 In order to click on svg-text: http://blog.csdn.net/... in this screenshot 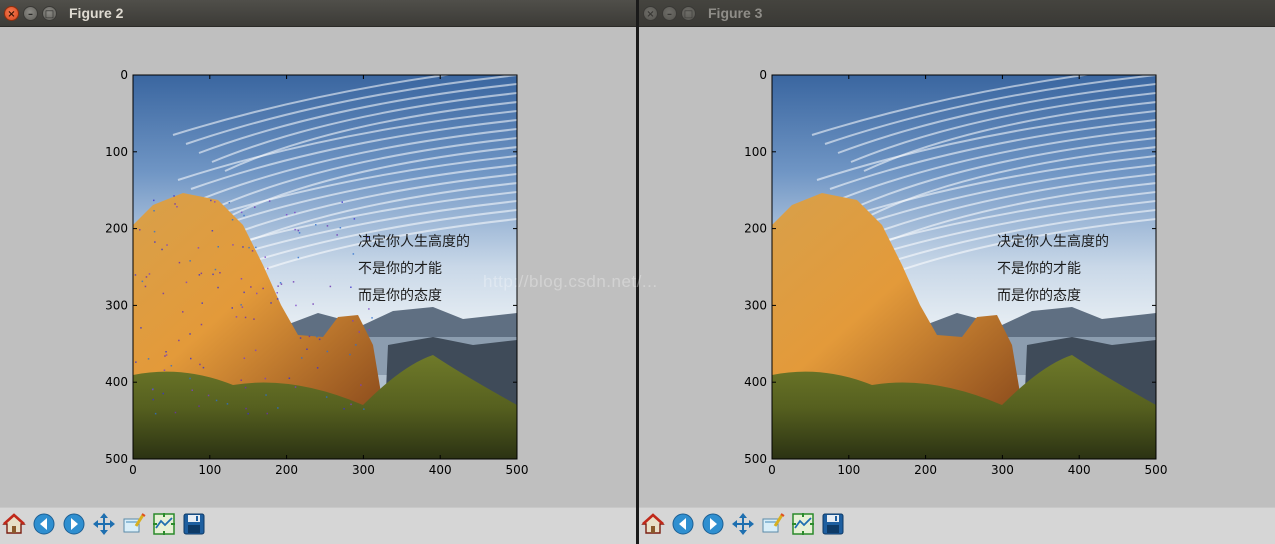, I will do `click(570, 281)`.